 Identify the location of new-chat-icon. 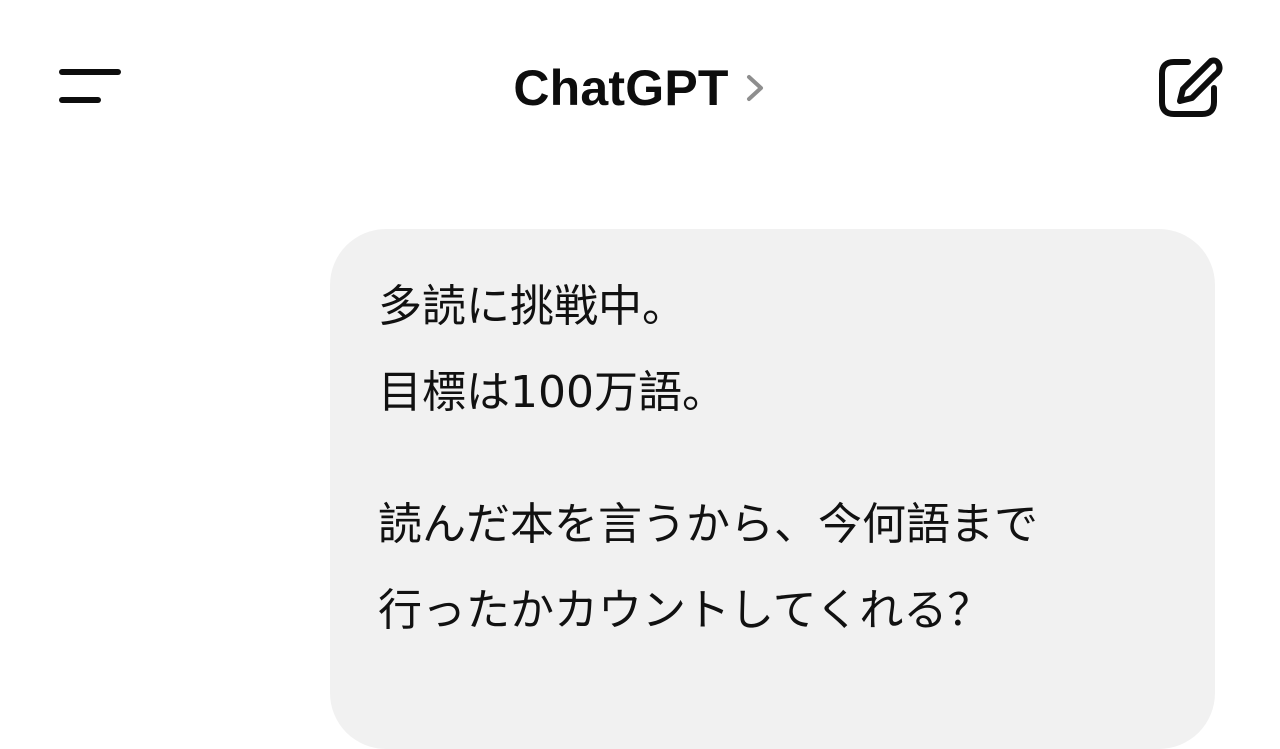
(1191, 87).